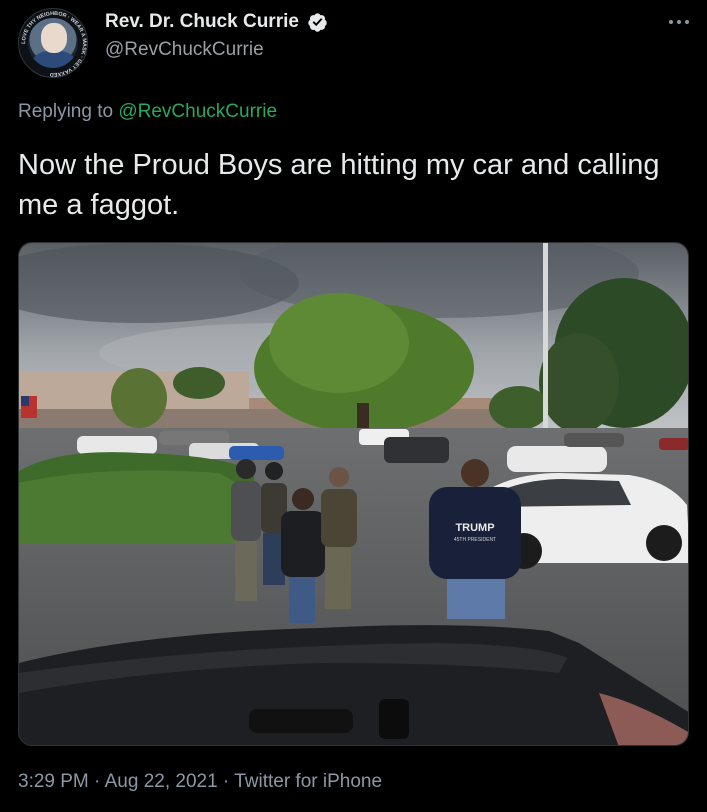  What do you see at coordinates (339, 343) in the screenshot?
I see `big-tree` at bounding box center [339, 343].